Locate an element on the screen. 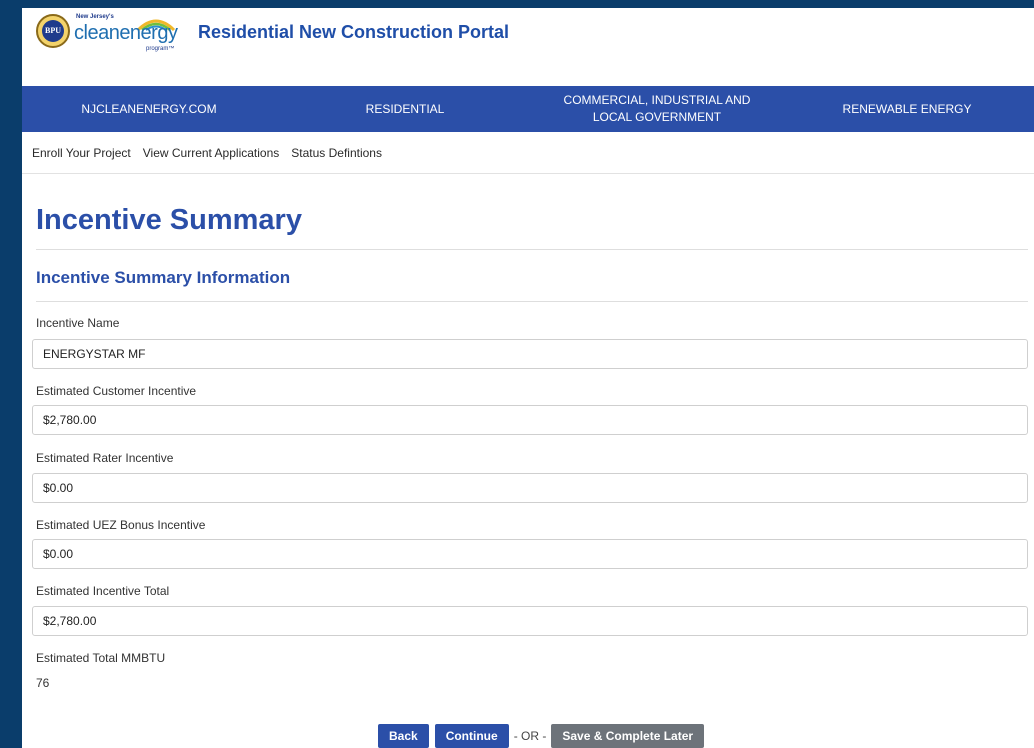  bpu-seal-icon: BPU is located at coordinates (53, 31).